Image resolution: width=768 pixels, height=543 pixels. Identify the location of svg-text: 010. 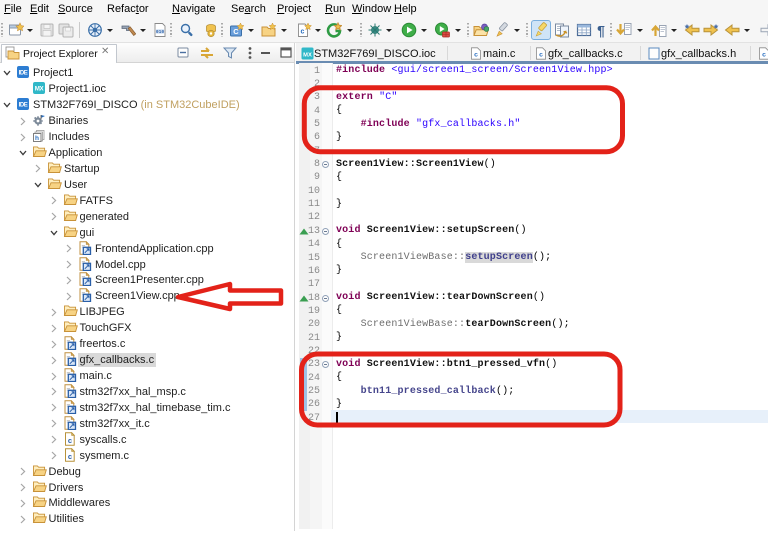
(160, 32).